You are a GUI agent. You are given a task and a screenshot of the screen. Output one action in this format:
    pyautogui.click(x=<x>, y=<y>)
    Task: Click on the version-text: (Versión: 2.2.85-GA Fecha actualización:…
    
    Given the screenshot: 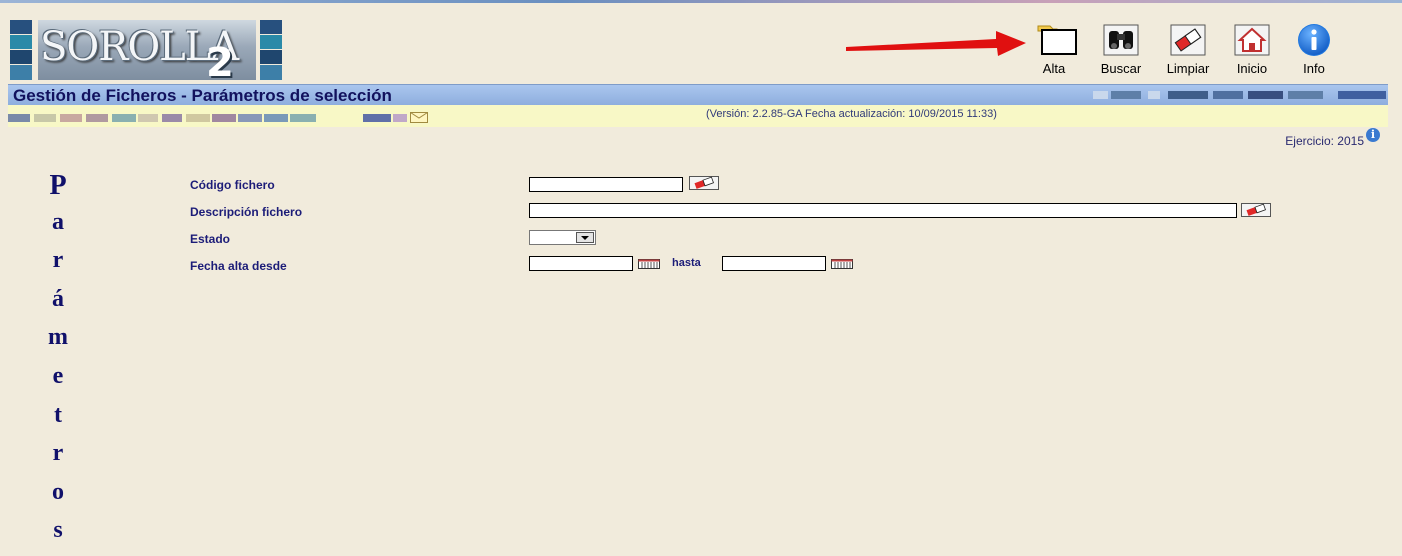 What is the action you would take?
    pyautogui.click(x=851, y=114)
    